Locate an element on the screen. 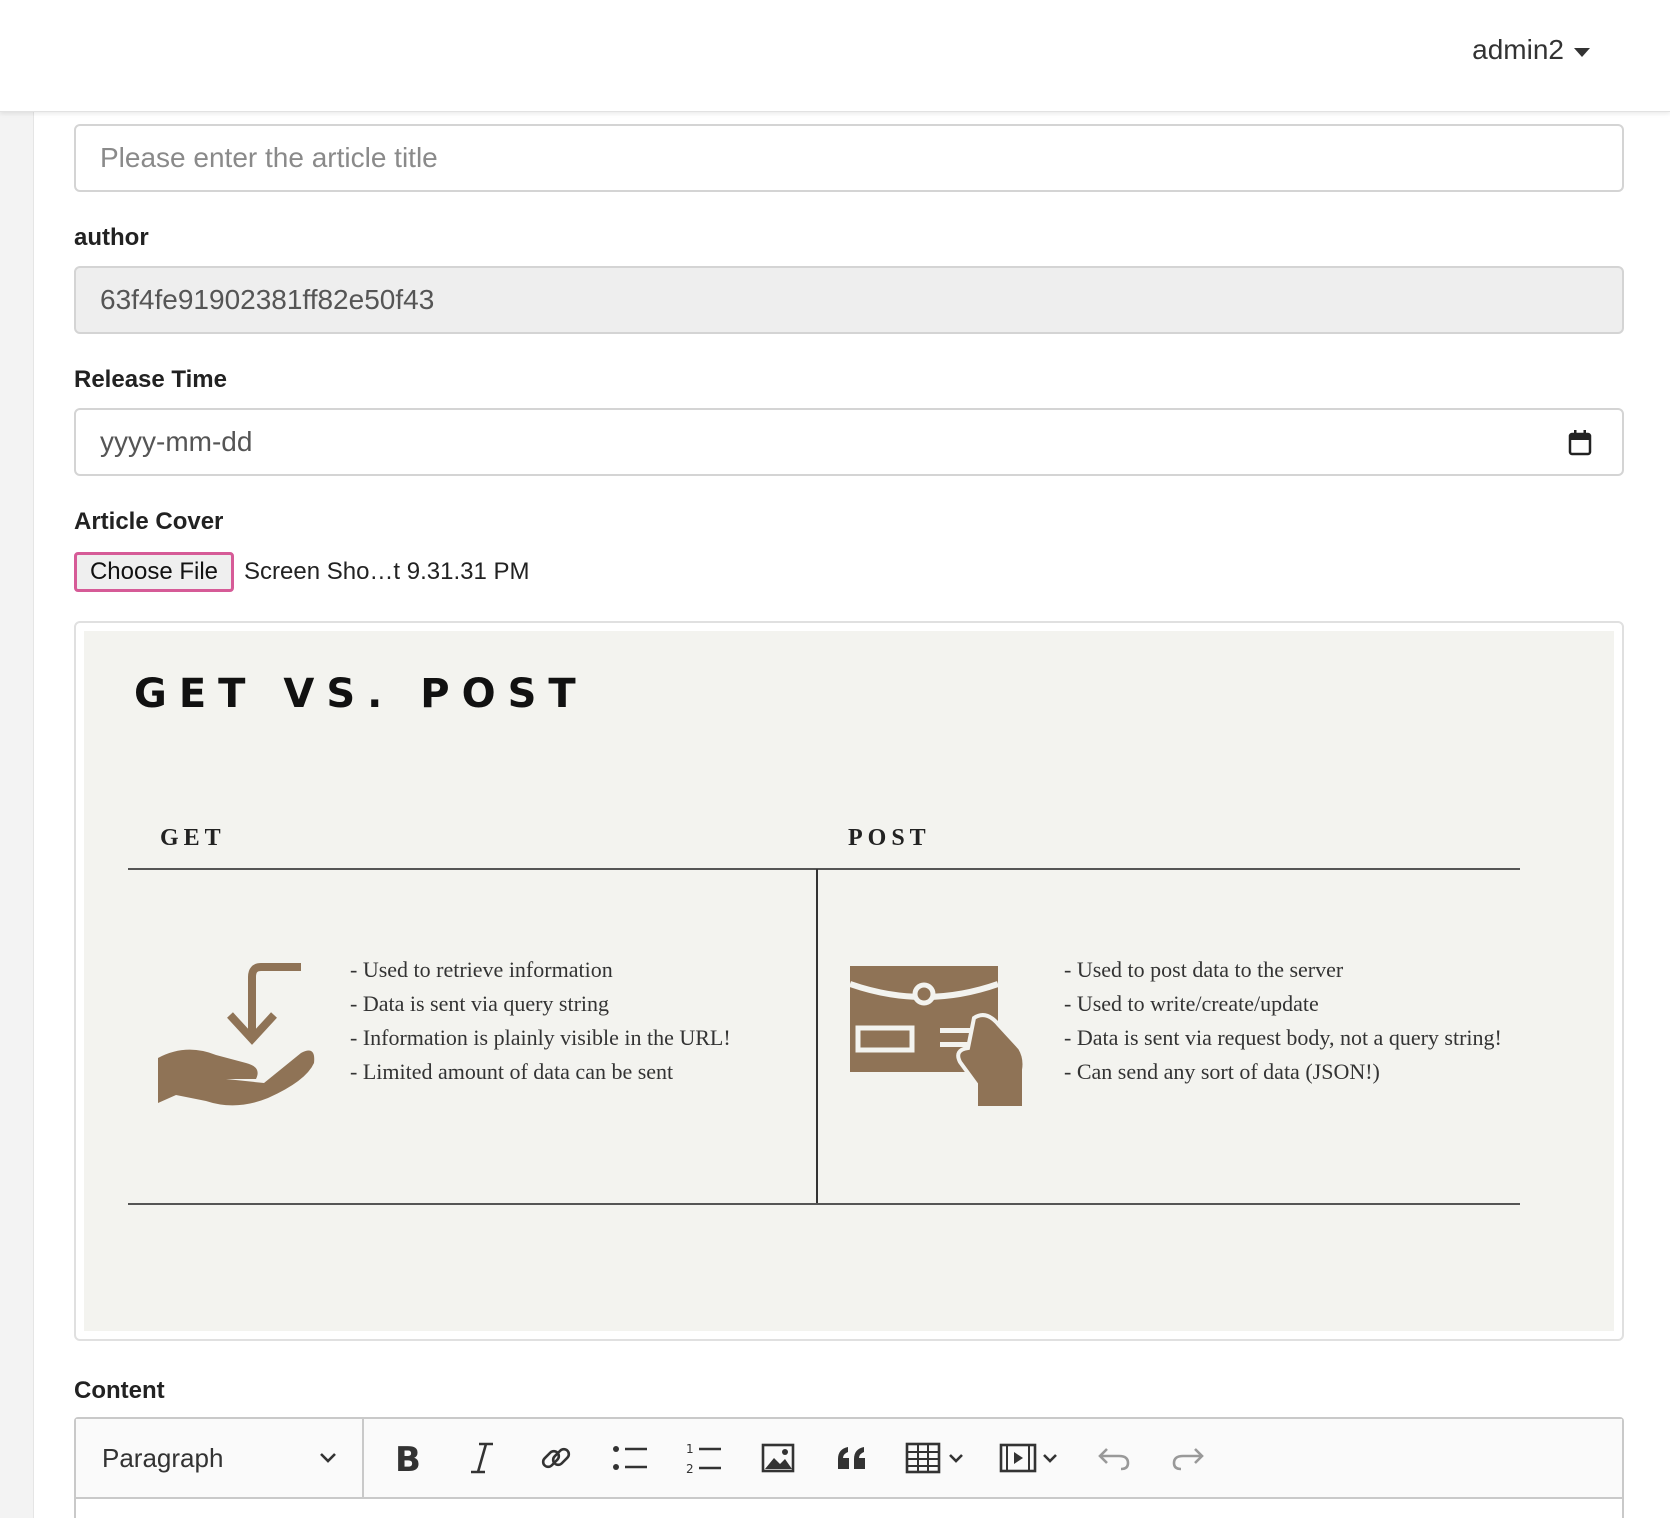 This screenshot has width=1670, height=1518. bold-icon: B is located at coordinates (408, 1458).